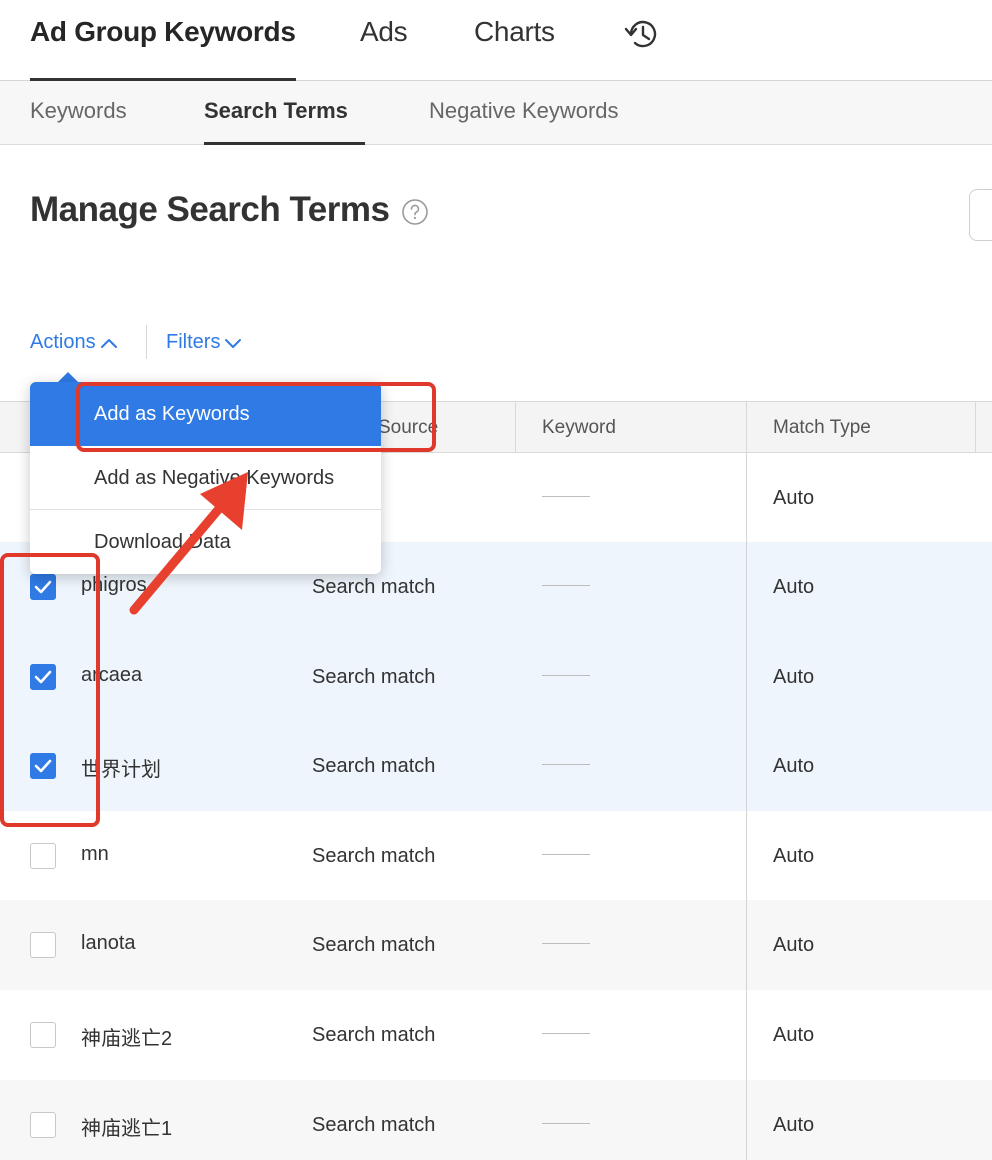 This screenshot has height=1160, width=992. Describe the element at coordinates (496, 1035) in the screenshot. I see `table-row: 神庙逃亡2 Search match Auto` at that location.